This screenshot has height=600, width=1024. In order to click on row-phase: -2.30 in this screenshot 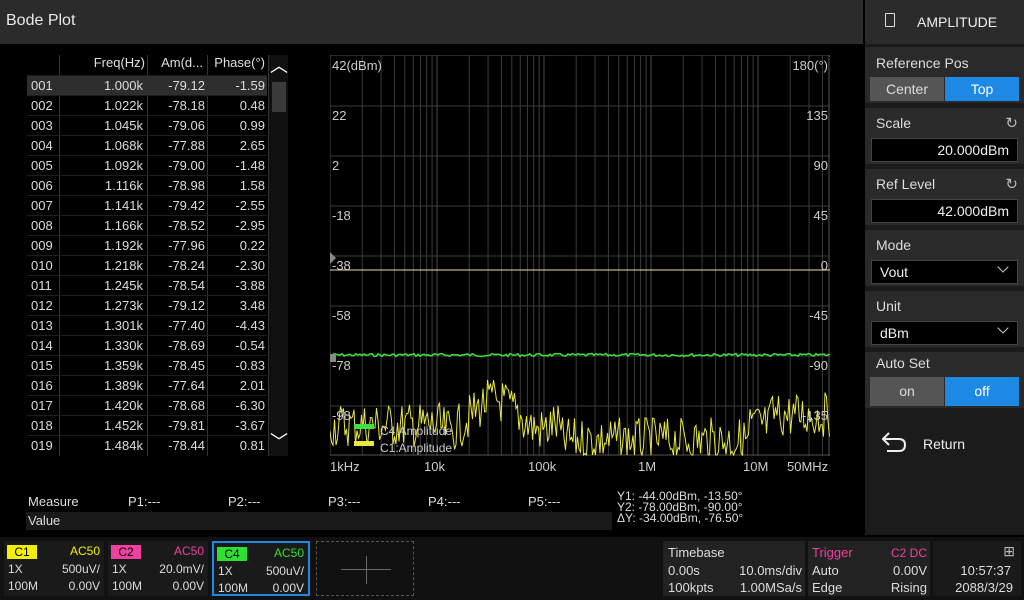, I will do `click(250, 265)`.